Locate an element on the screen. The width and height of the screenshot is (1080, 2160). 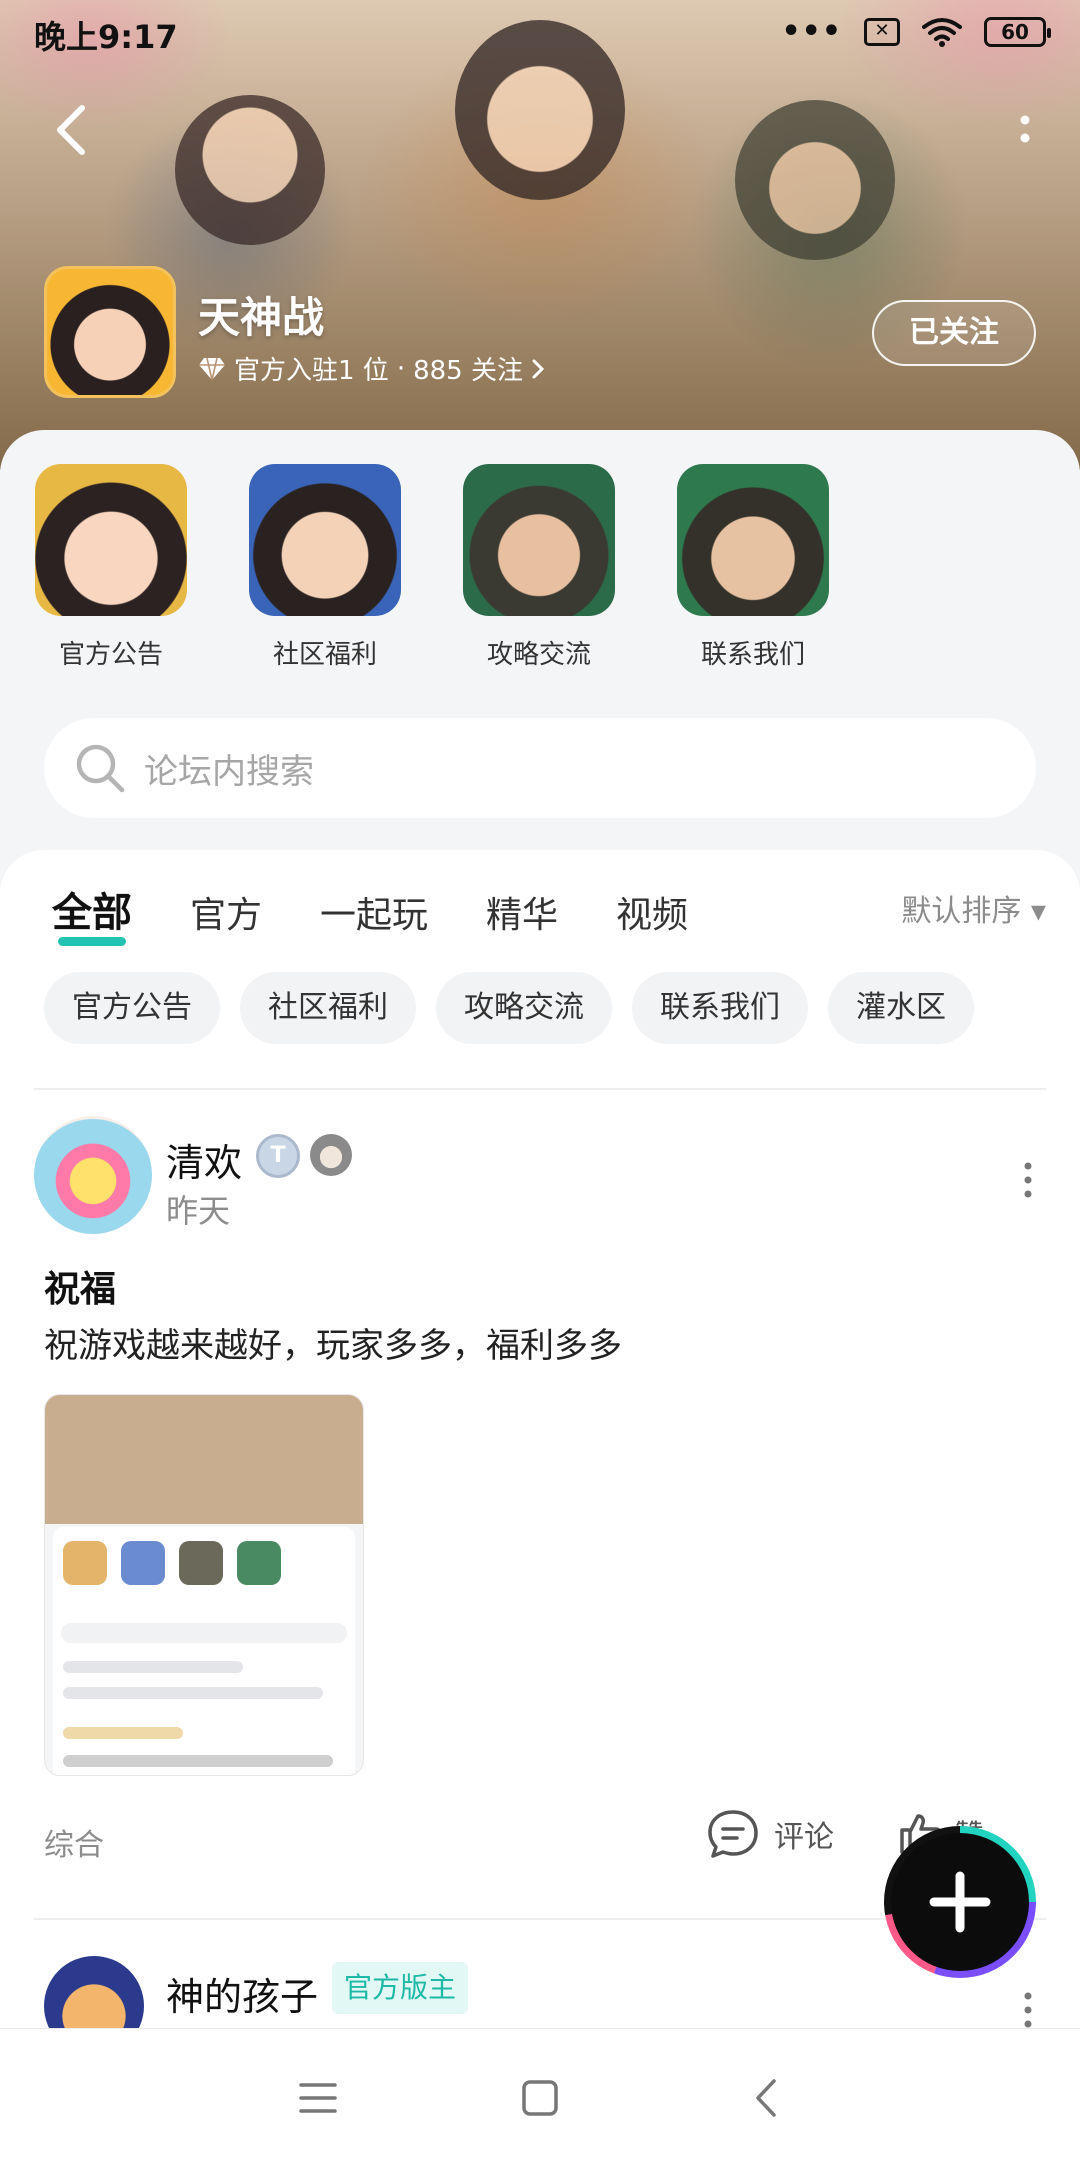
plus-icon is located at coordinates (960, 1902).